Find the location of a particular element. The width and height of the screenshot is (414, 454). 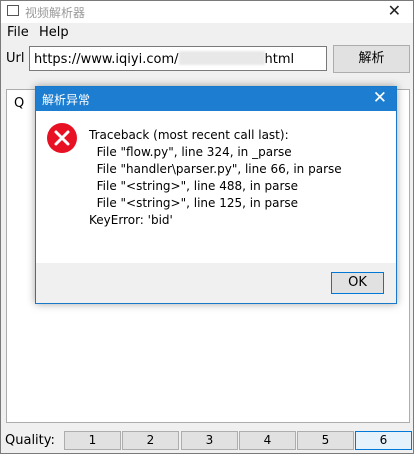

dialog-close-icon: ✕ is located at coordinates (380, 98).